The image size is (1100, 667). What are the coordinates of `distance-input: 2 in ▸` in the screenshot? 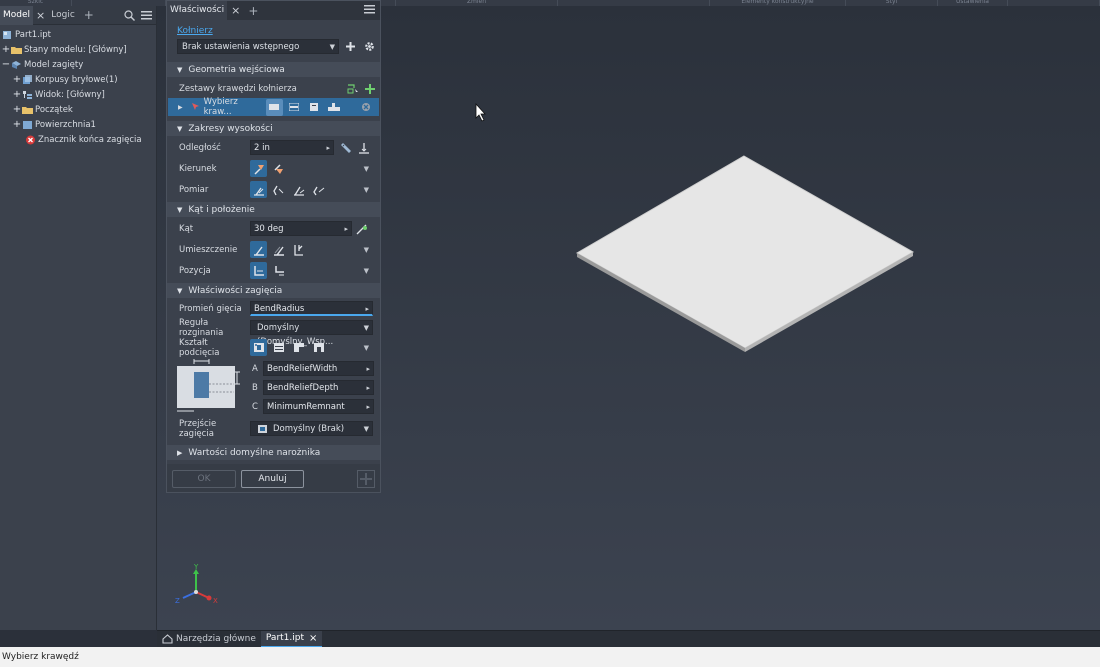 It's located at (292, 147).